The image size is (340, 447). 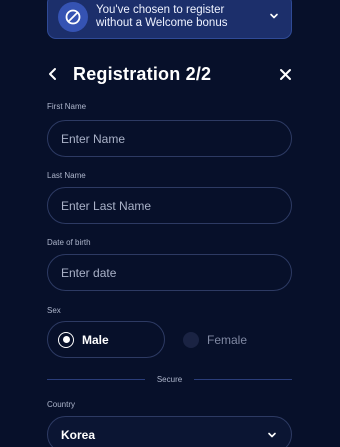 What do you see at coordinates (67, 106) in the screenshot?
I see `first-name-label: First Name` at bounding box center [67, 106].